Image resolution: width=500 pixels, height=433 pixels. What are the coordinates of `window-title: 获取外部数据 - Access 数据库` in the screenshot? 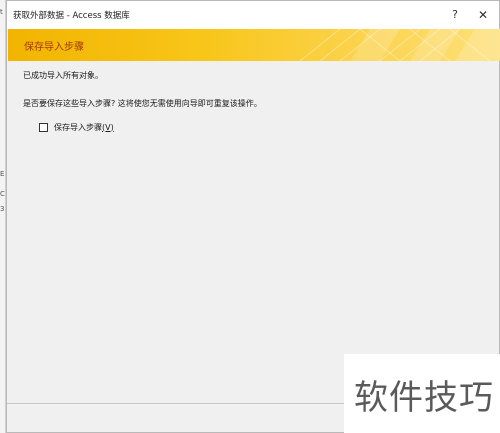 It's located at (71, 16).